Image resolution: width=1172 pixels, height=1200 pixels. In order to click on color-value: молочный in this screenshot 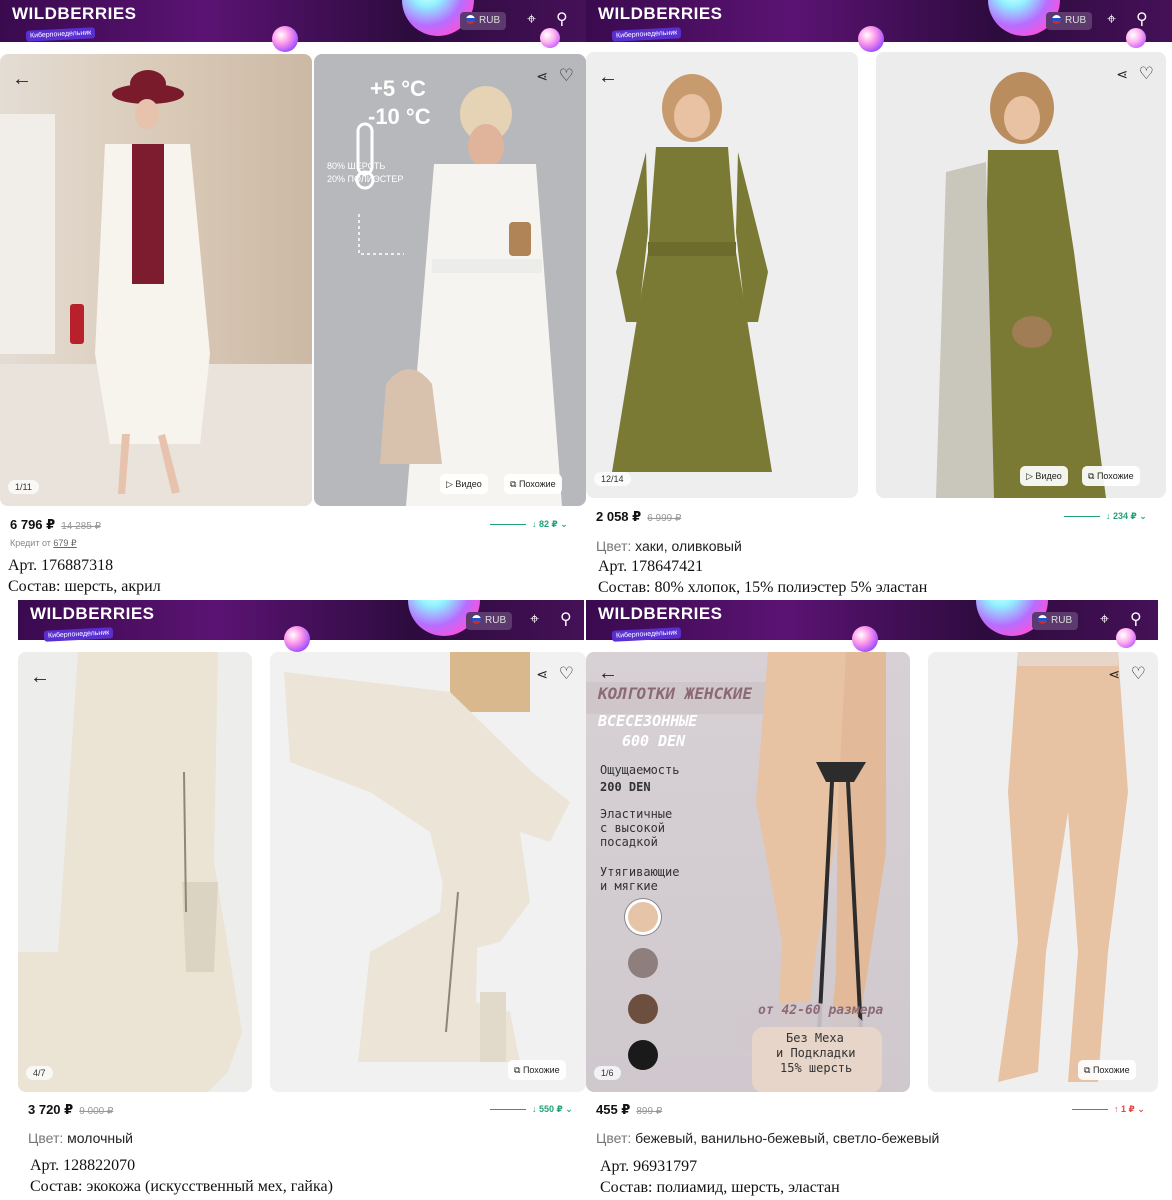, I will do `click(100, 1138)`.